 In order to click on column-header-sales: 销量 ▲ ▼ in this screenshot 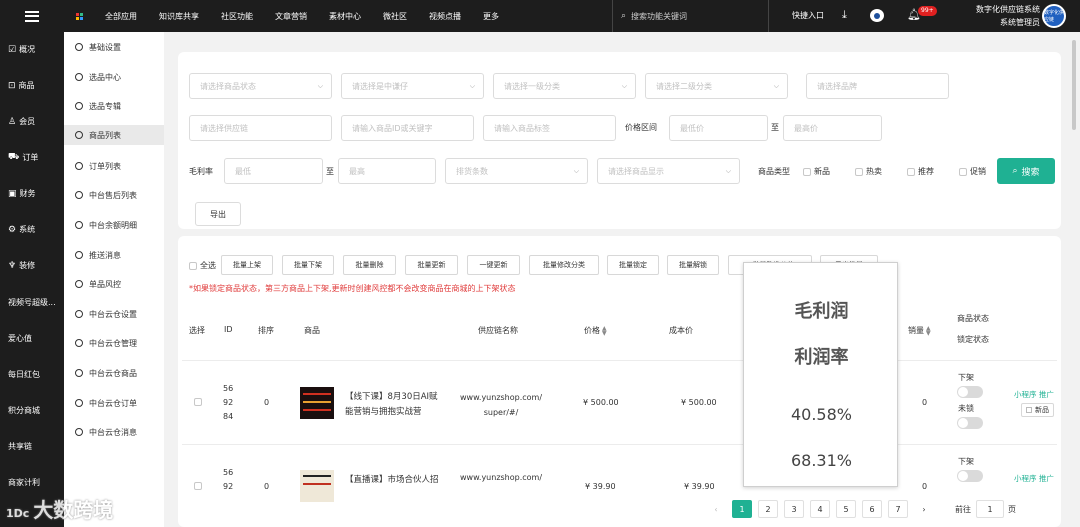, I will do `click(919, 330)`.